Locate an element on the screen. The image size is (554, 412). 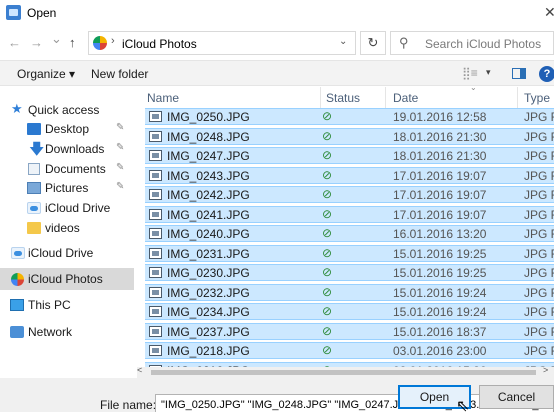
table-row: IMG_0250.JPG ⊘ 19.01.2016 12:58 JPG Fil is located at coordinates (349, 116).